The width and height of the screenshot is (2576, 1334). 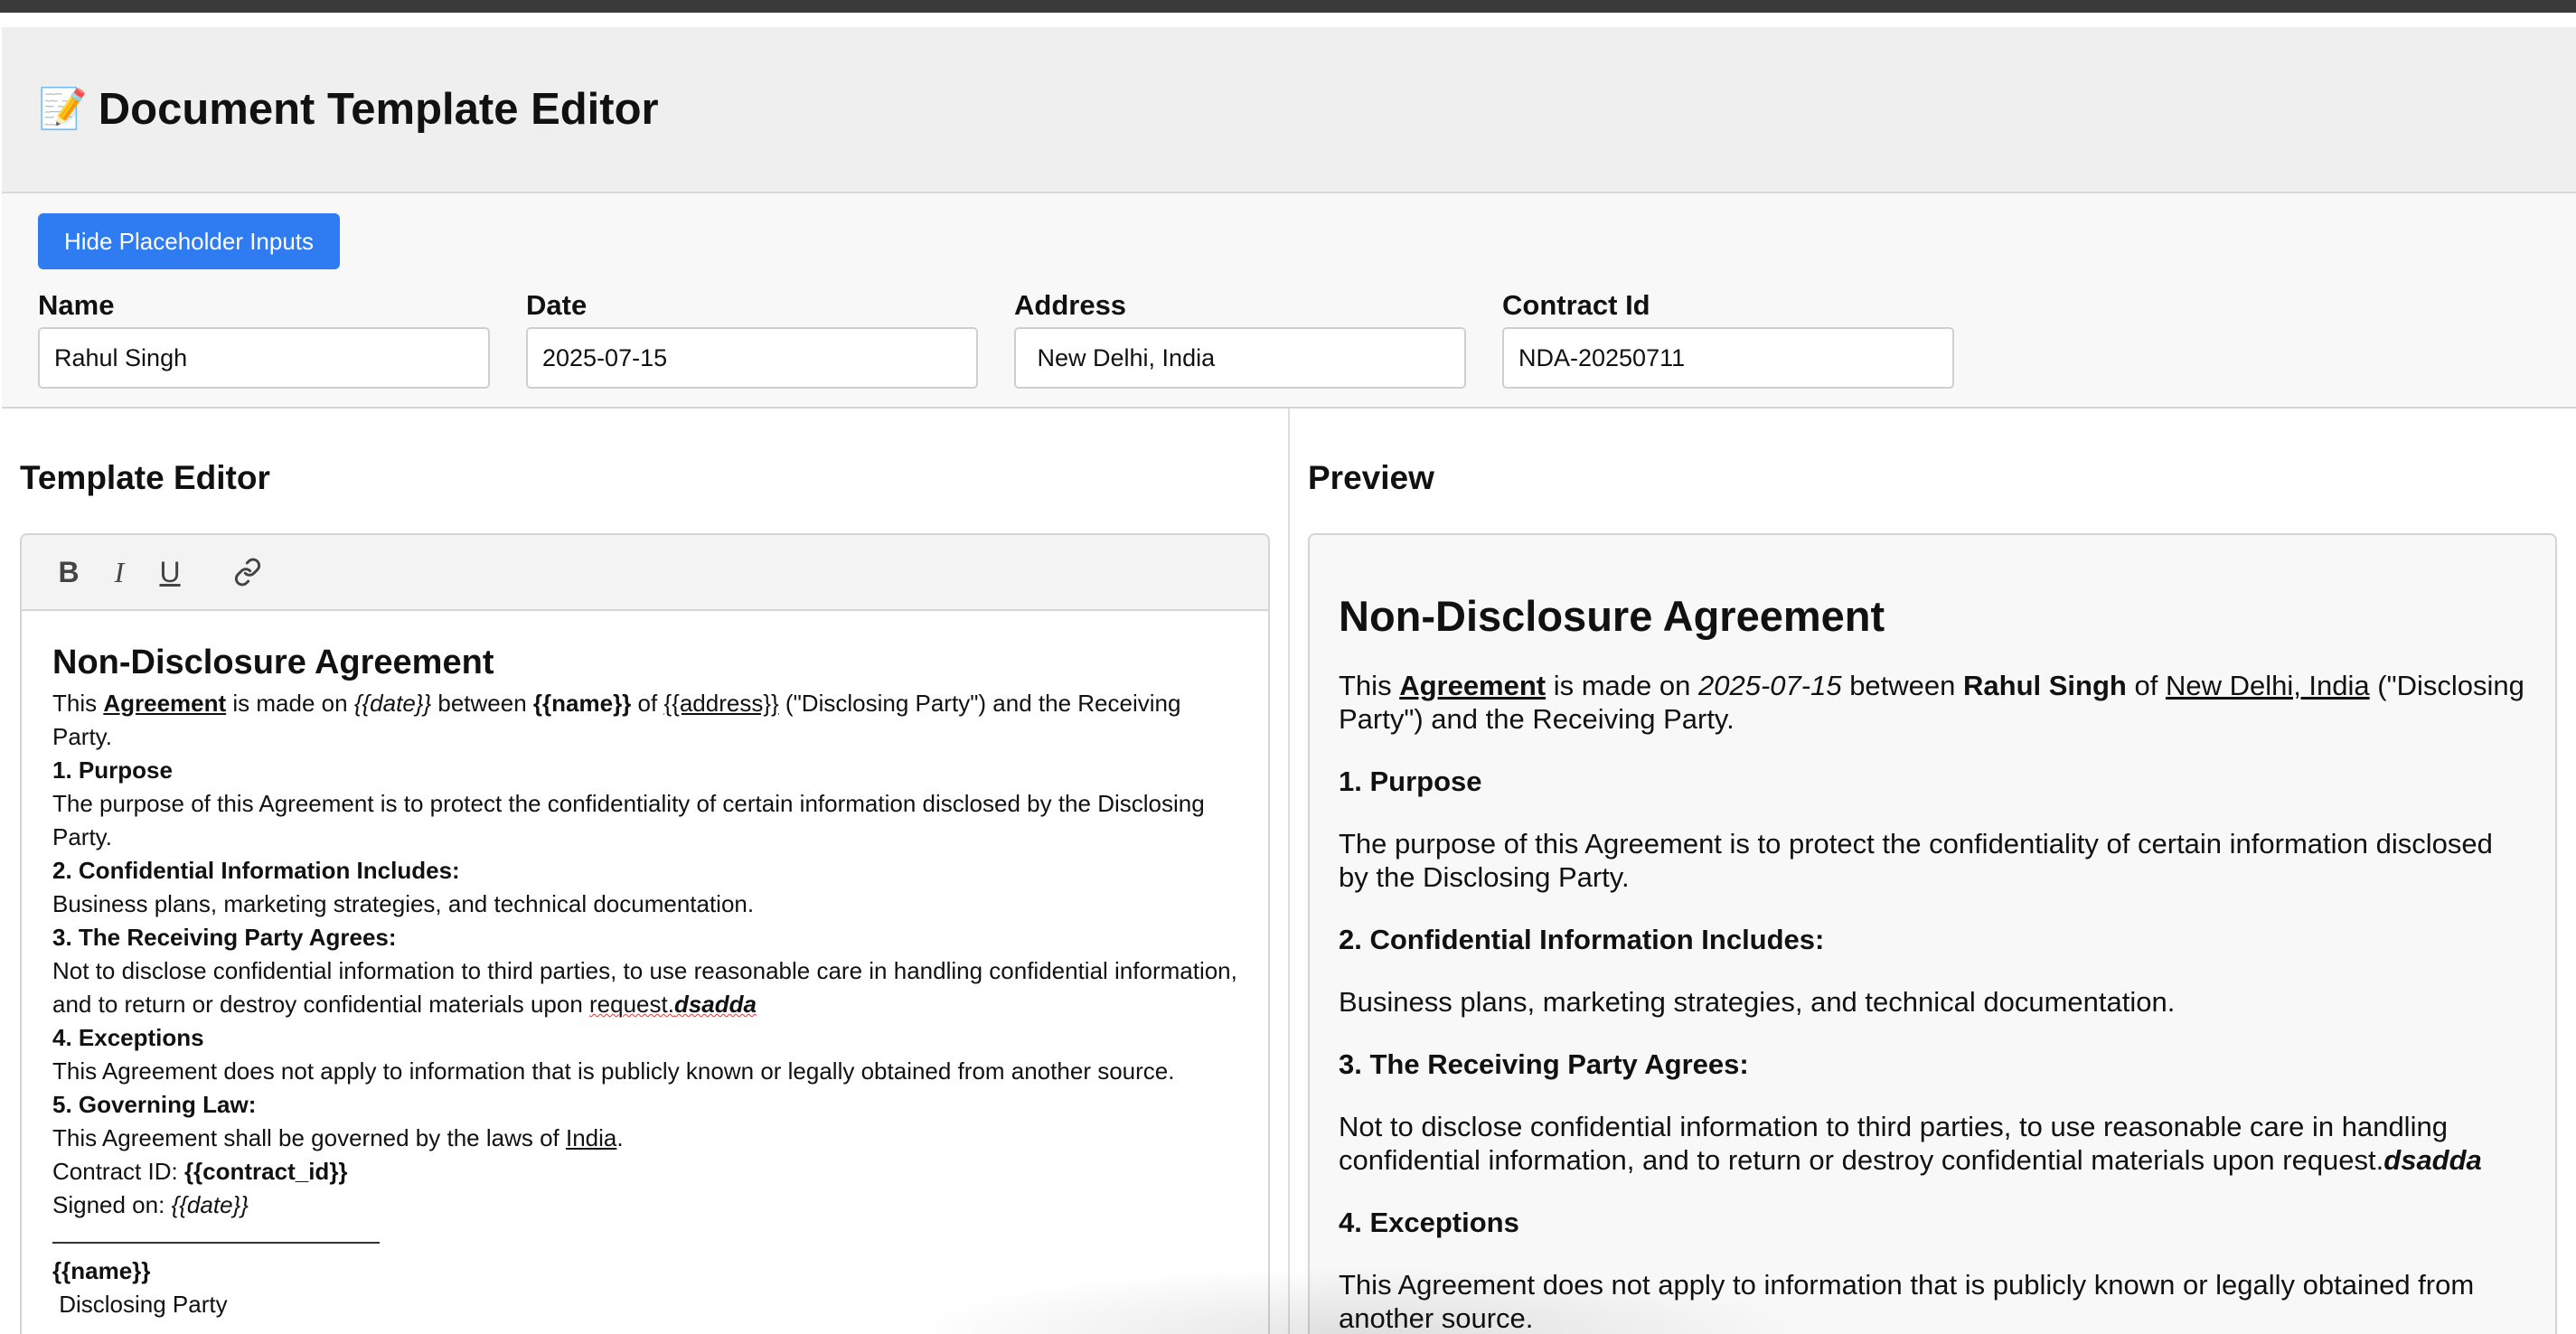 What do you see at coordinates (1612, 616) in the screenshot?
I see `preview-doc-title: Non-Disclosure Agreement` at bounding box center [1612, 616].